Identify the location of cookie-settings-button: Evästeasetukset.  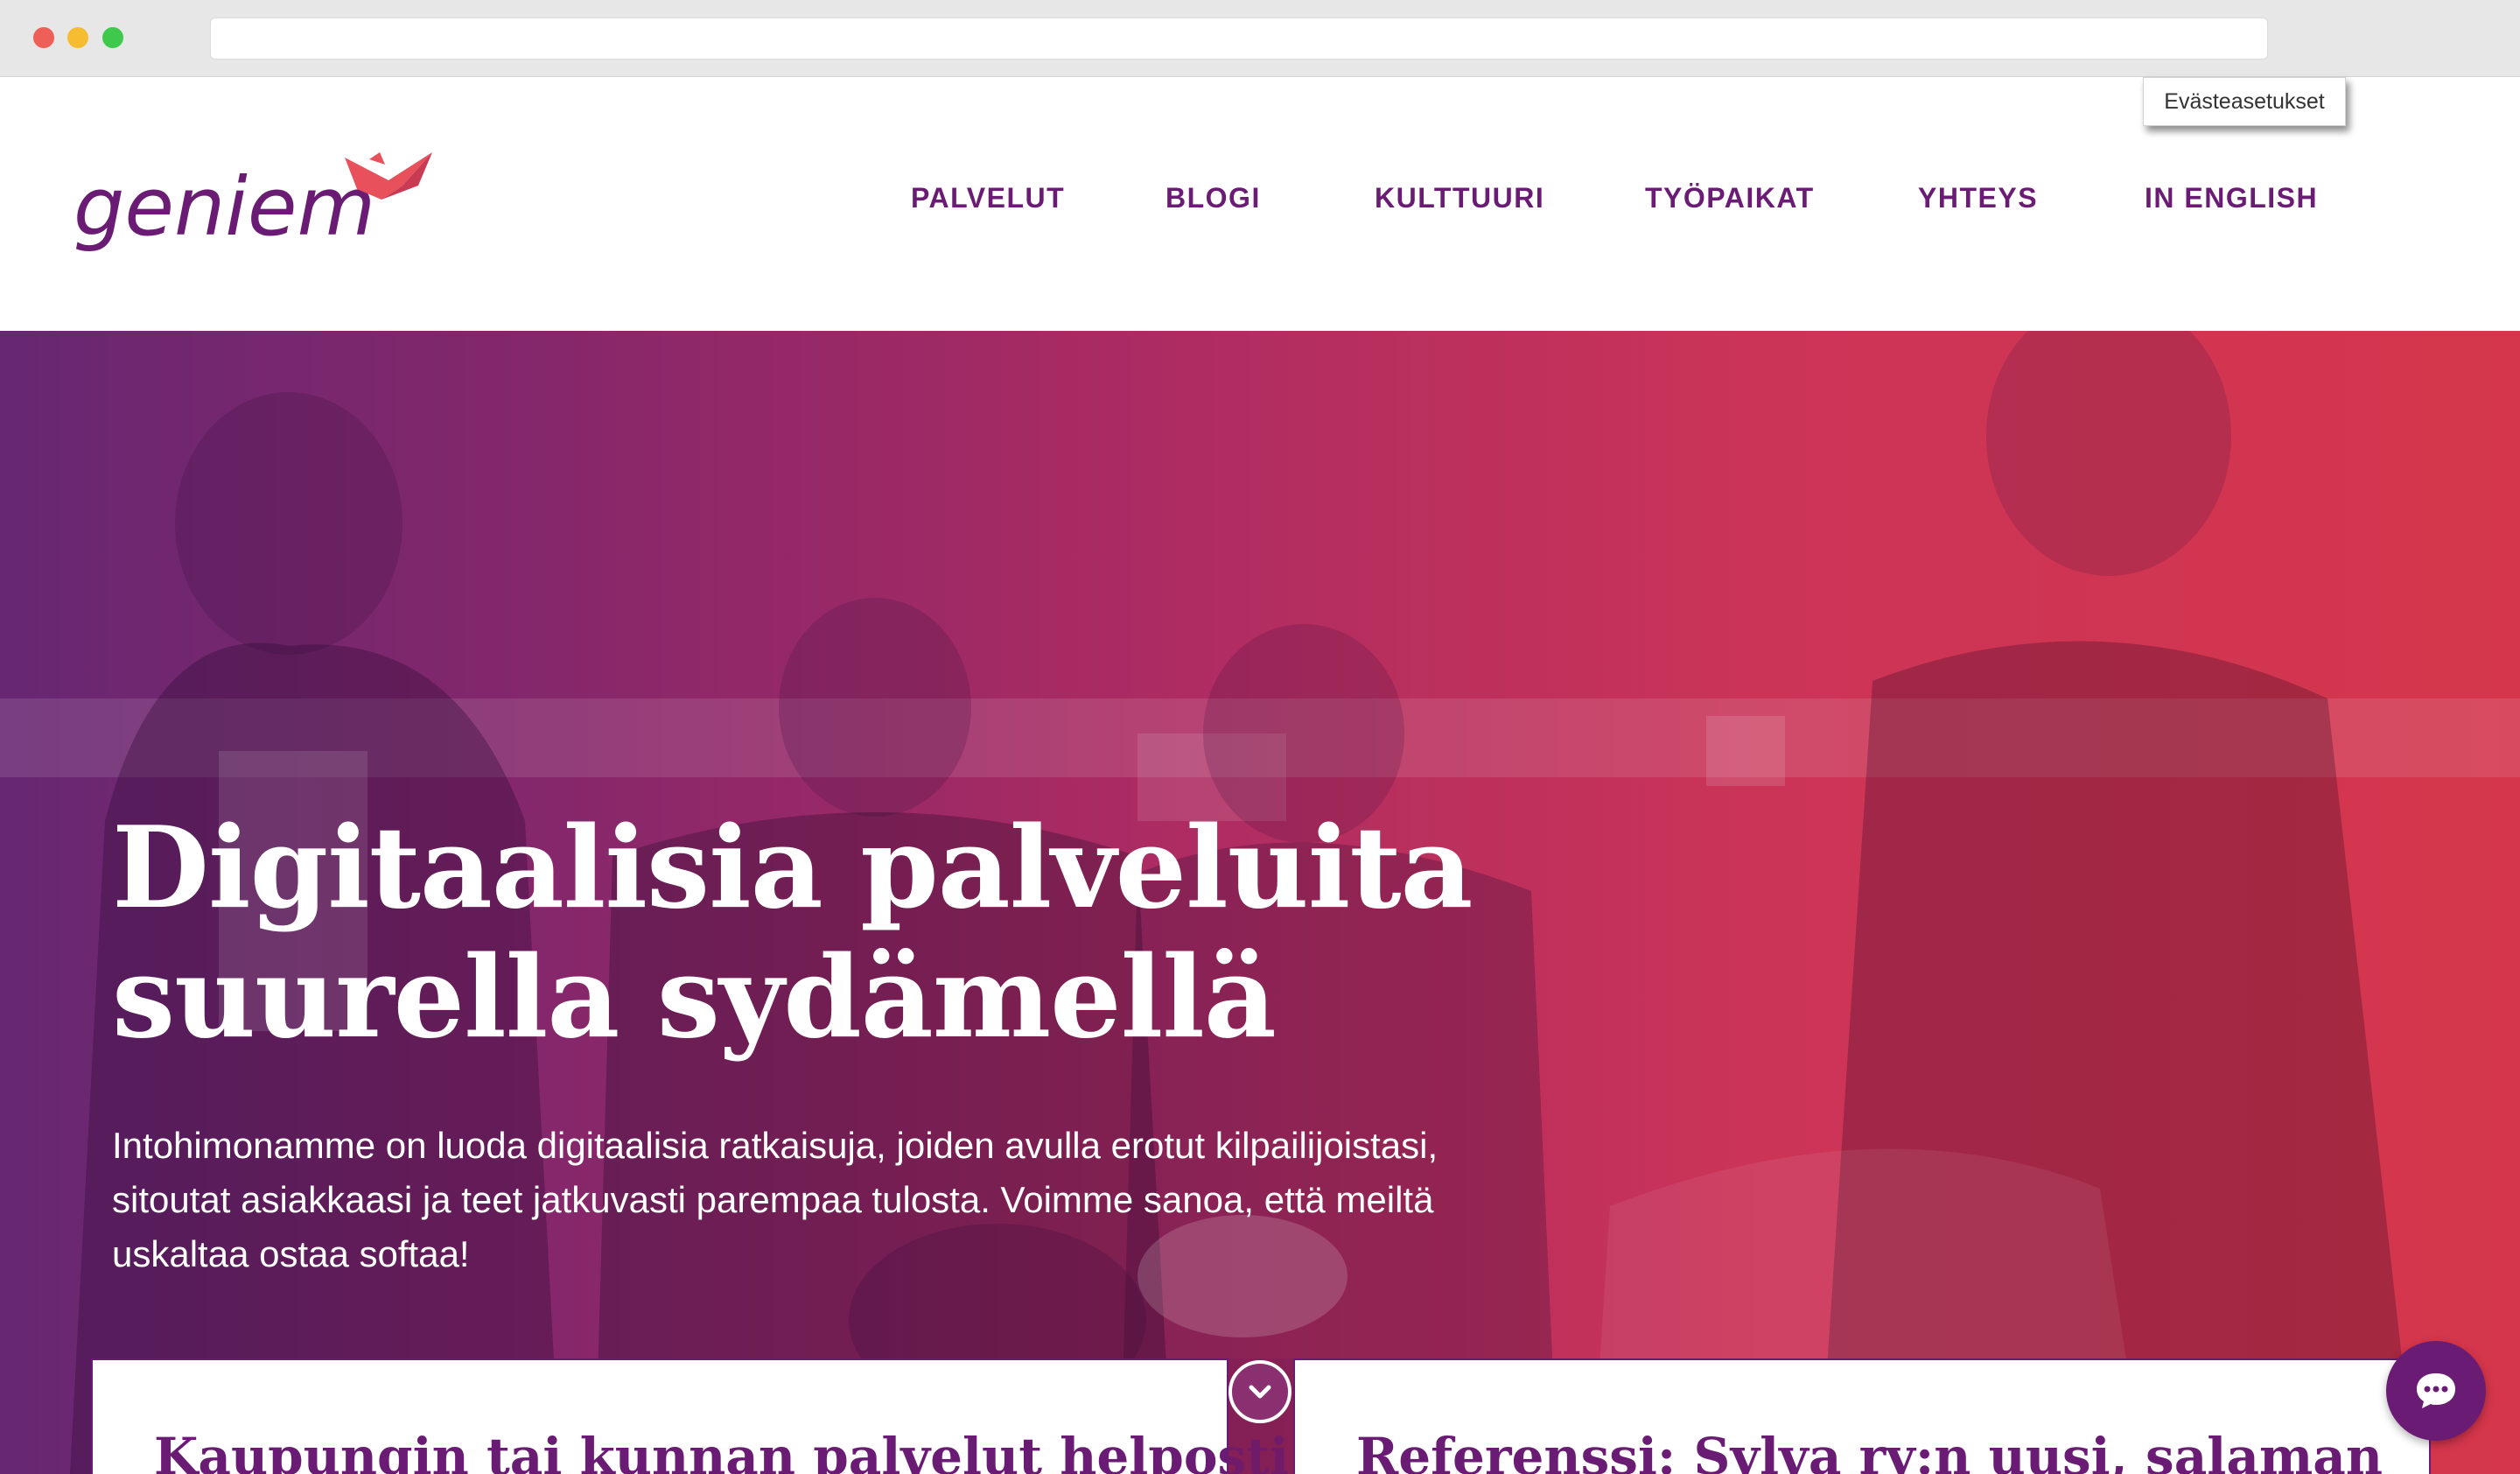
(2244, 101).